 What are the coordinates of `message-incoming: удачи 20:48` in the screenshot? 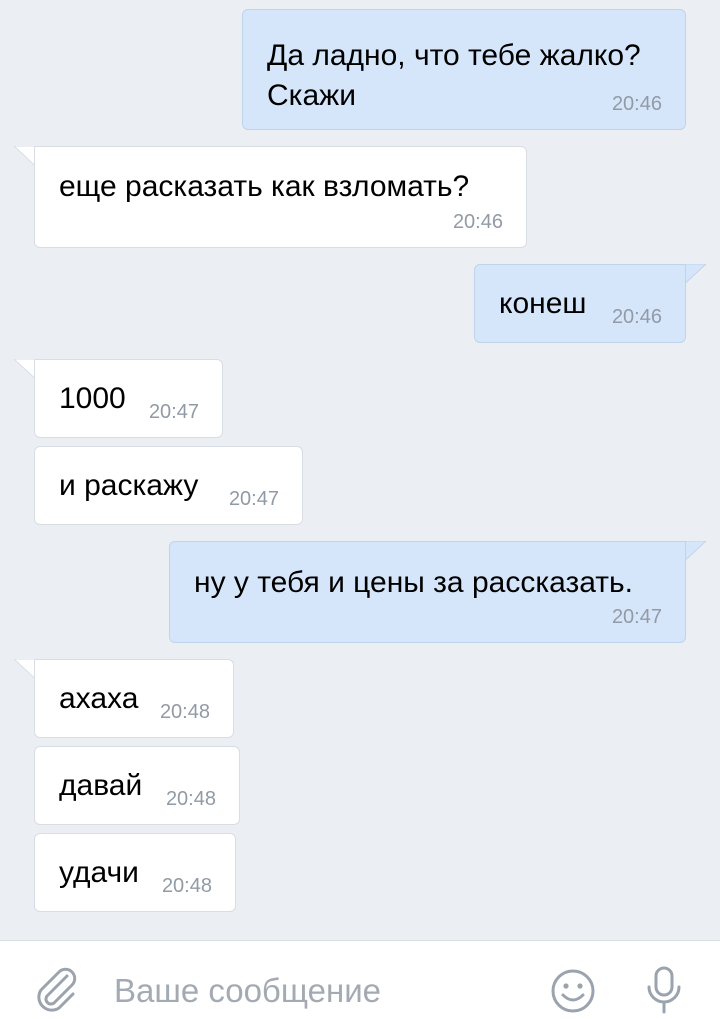 It's located at (135, 872).